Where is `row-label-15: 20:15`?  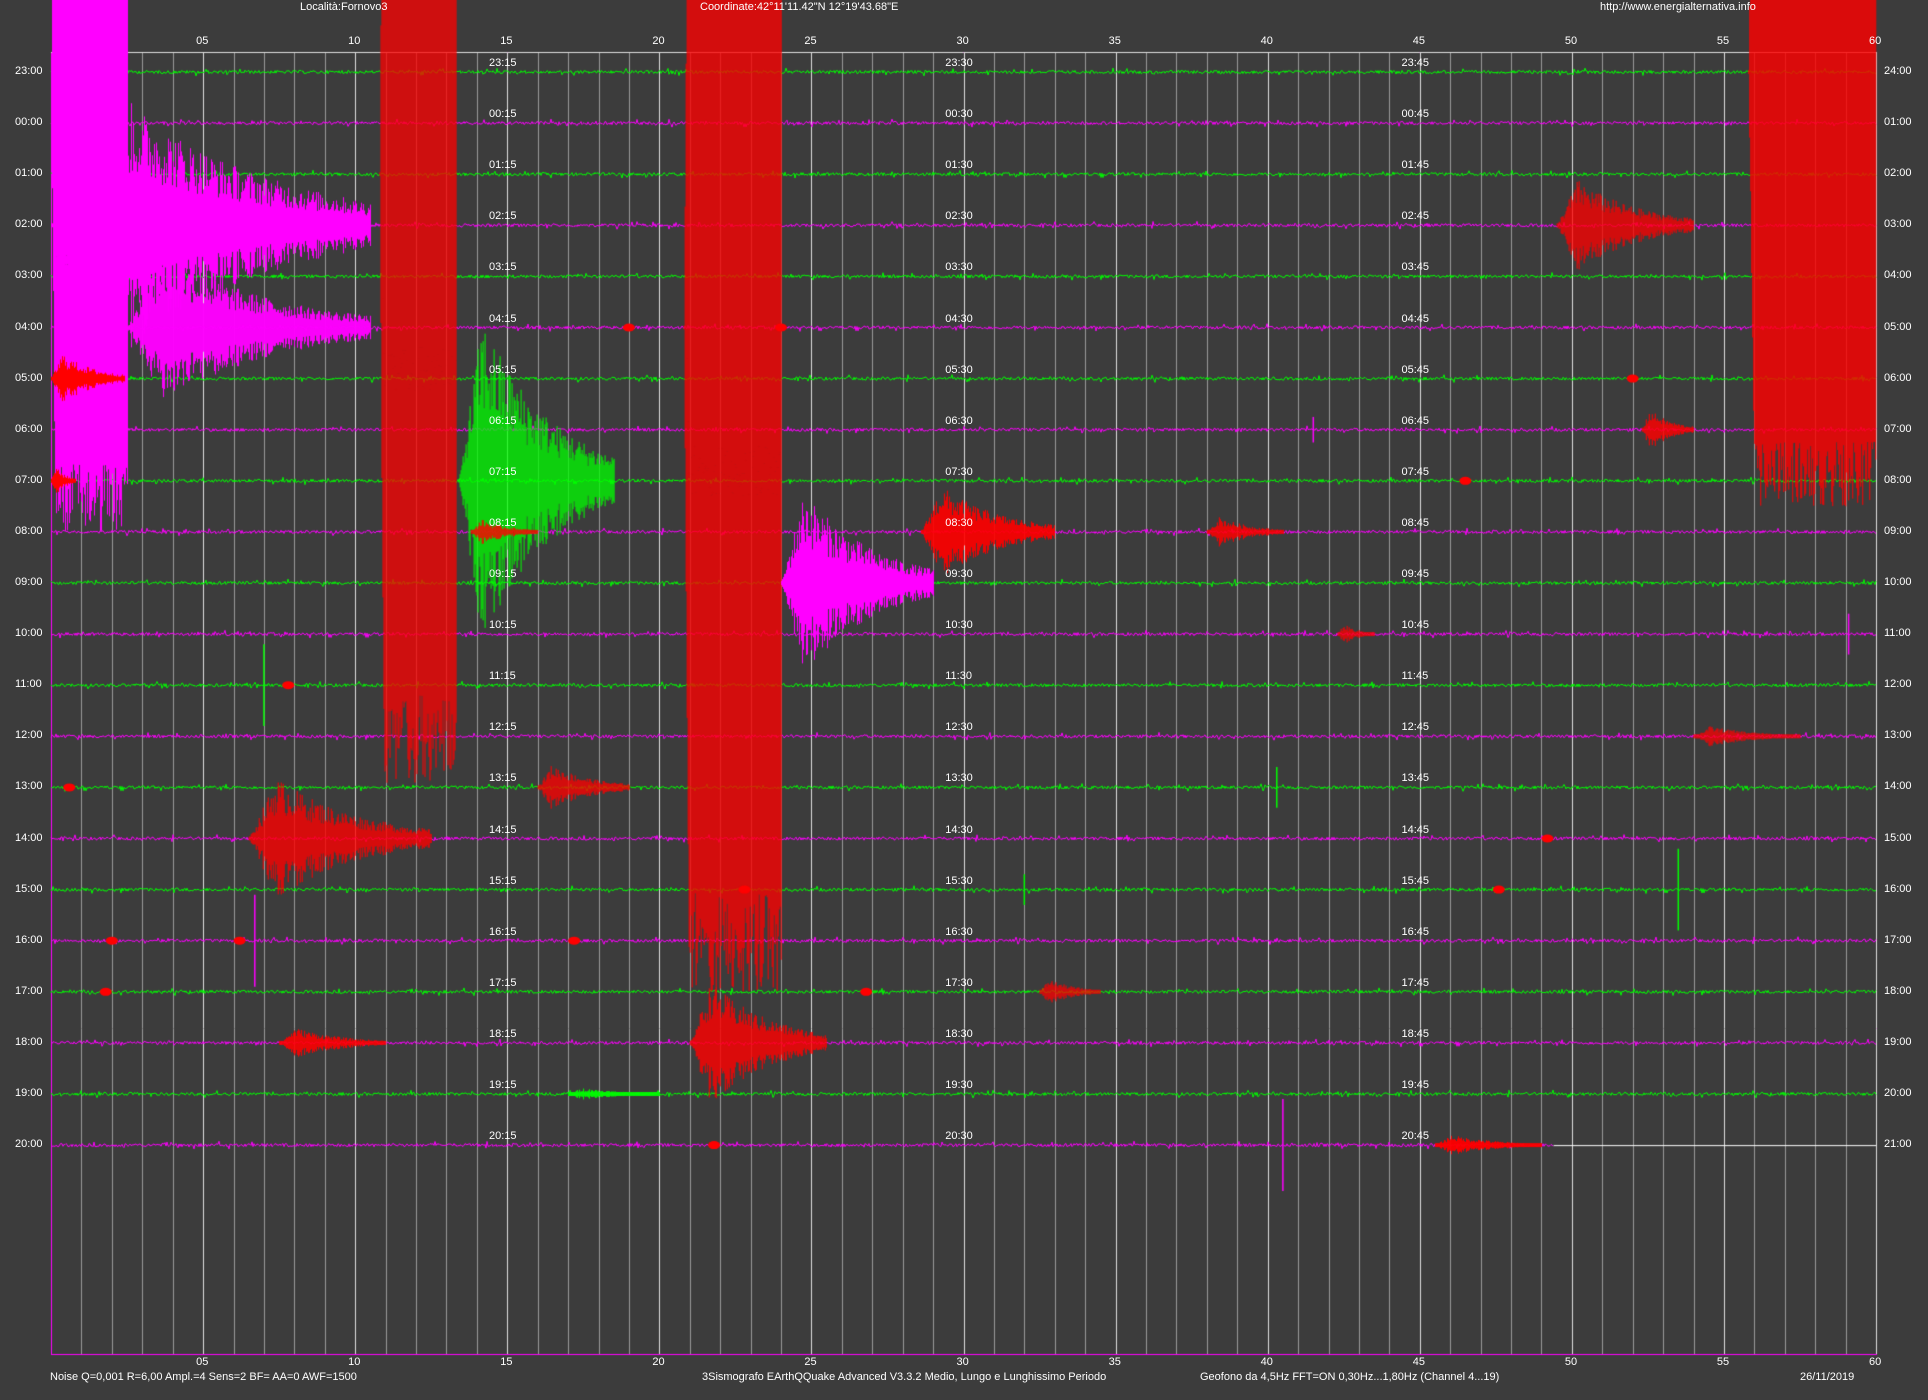
row-label-15: 20:15 is located at coordinates (503, 1136).